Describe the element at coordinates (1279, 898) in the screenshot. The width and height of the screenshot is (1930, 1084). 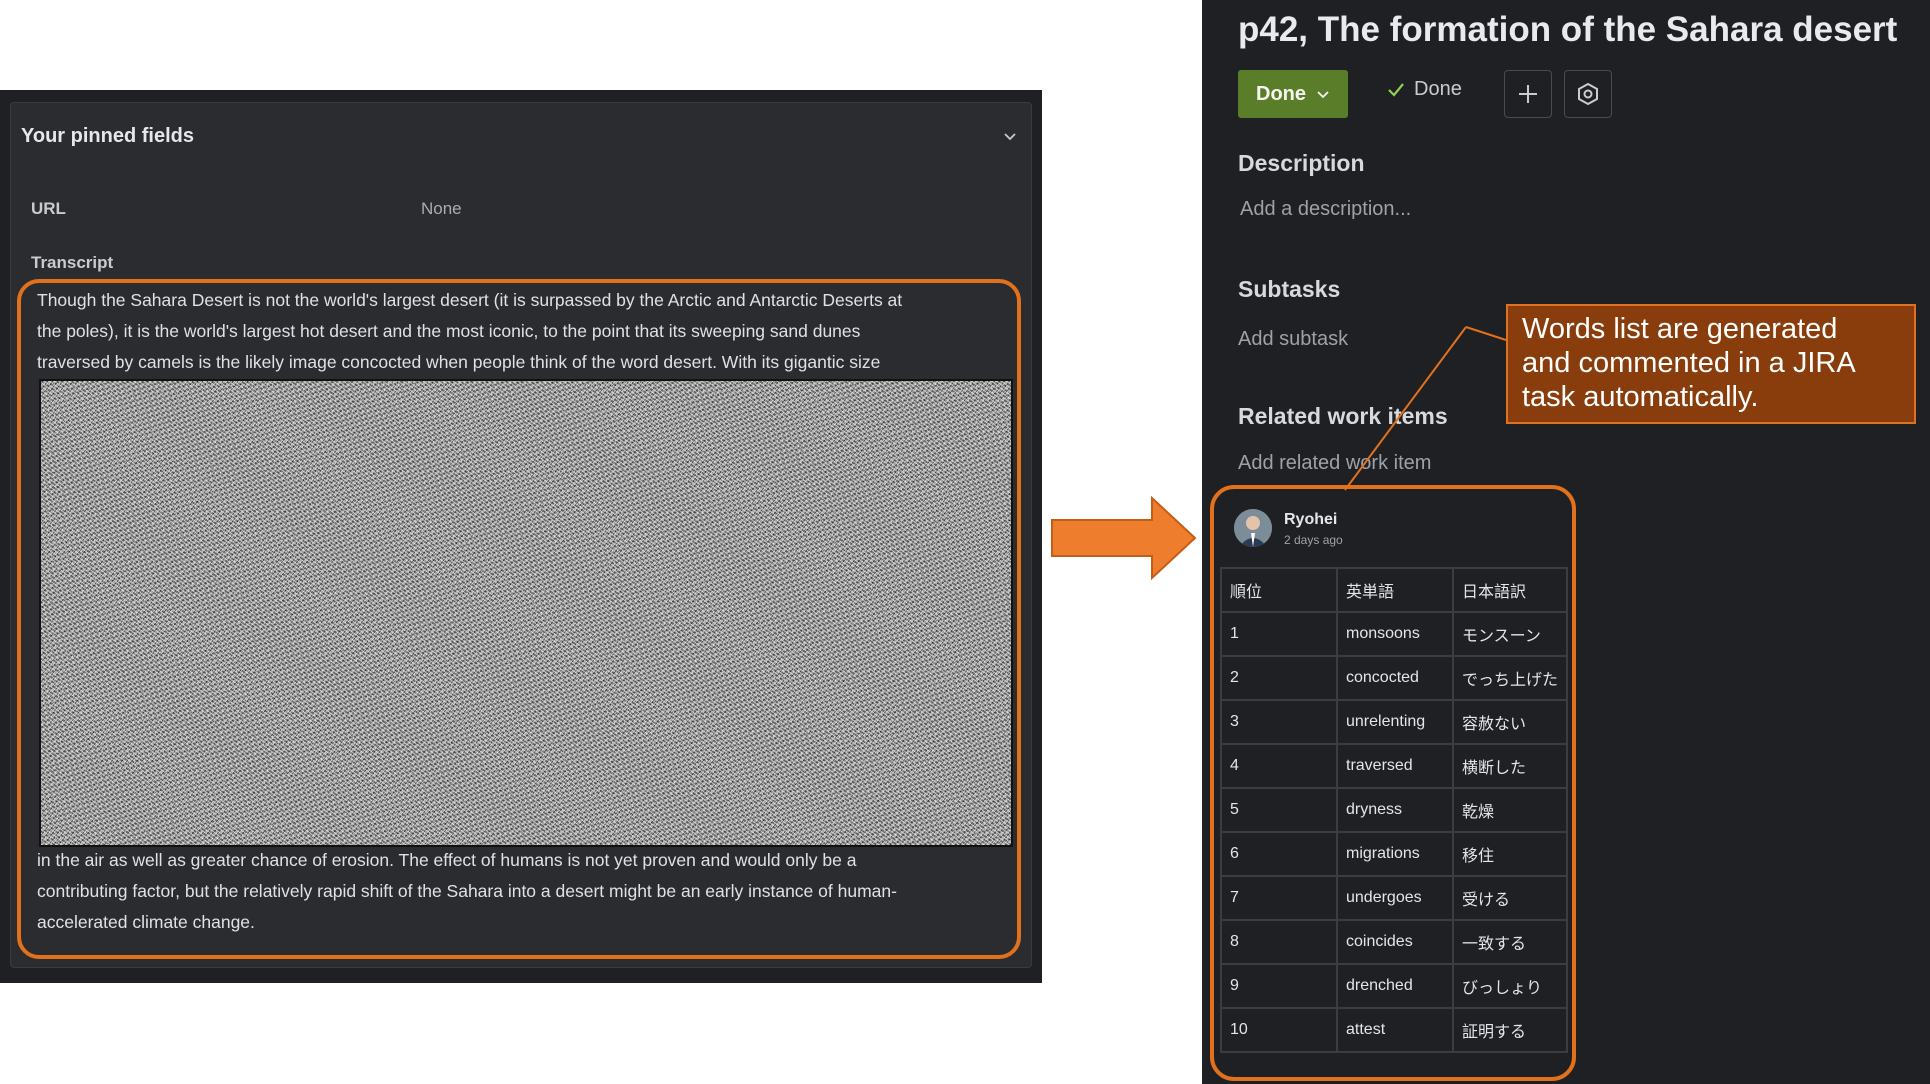
I see `rank-cell: 7` at that location.